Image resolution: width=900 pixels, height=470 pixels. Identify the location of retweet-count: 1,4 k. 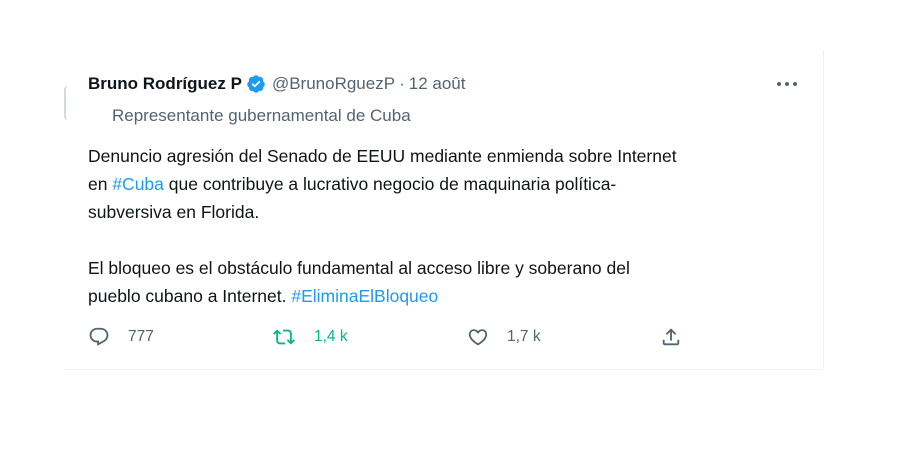
(331, 336).